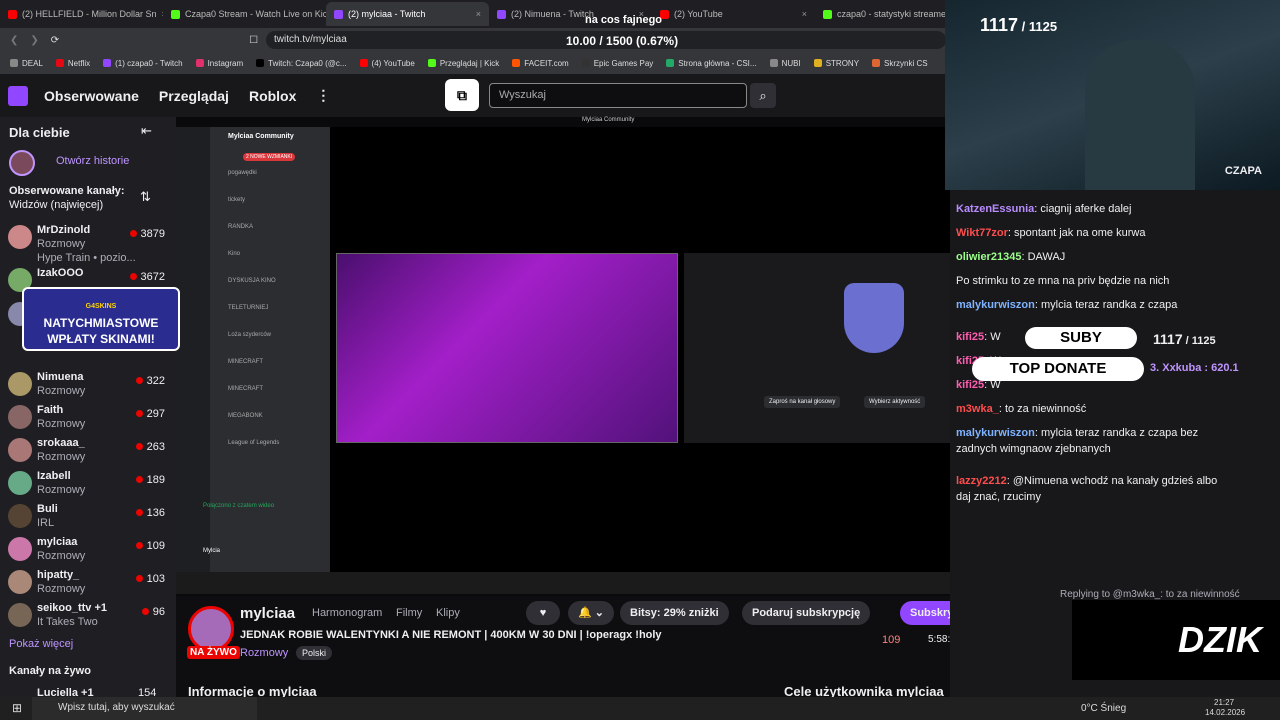 This screenshot has width=1280, height=720. Describe the element at coordinates (347, 613) in the screenshot. I see `tab-schedule: Harmonogram` at that location.